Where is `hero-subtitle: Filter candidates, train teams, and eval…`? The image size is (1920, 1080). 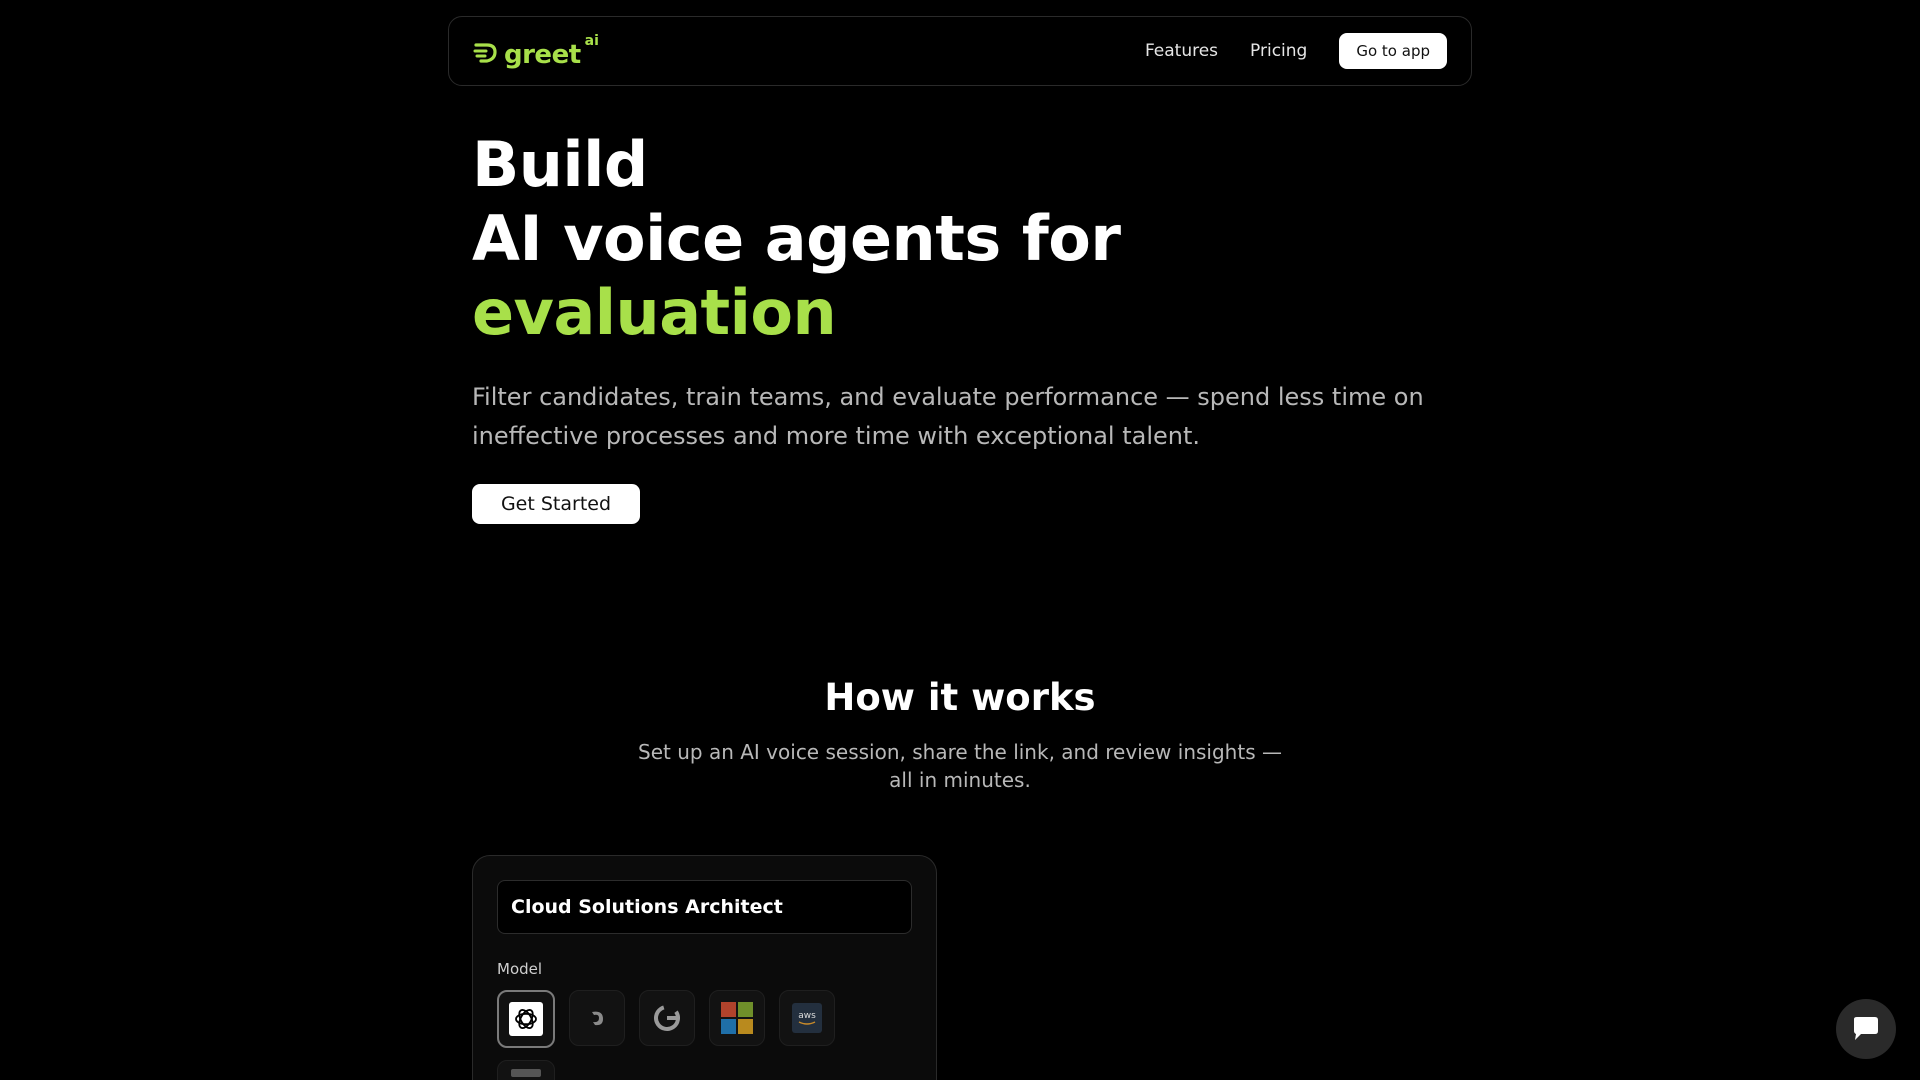 hero-subtitle: Filter candidates, train teams, and eval… is located at coordinates (948, 416).